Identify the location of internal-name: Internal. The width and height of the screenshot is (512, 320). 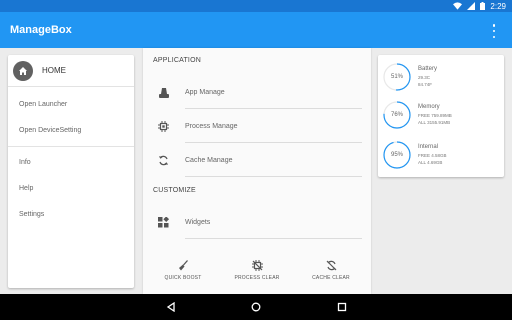
(428, 147).